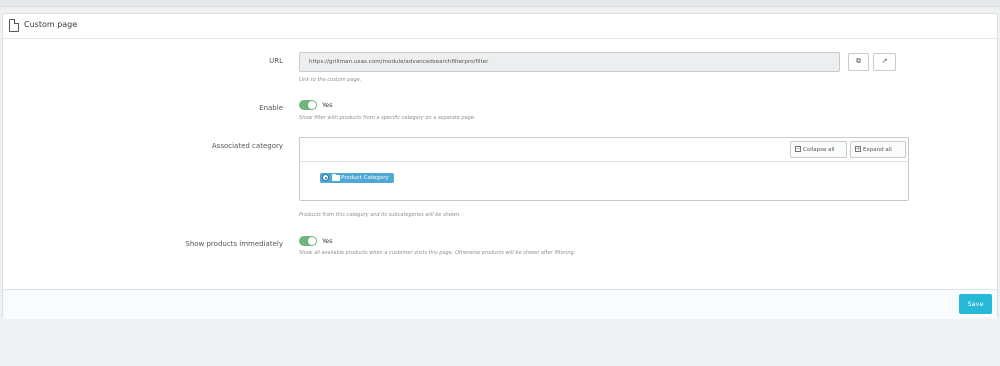 Image resolution: width=1000 pixels, height=366 pixels. What do you see at coordinates (51, 24) in the screenshot?
I see `panel-title: Custom page` at bounding box center [51, 24].